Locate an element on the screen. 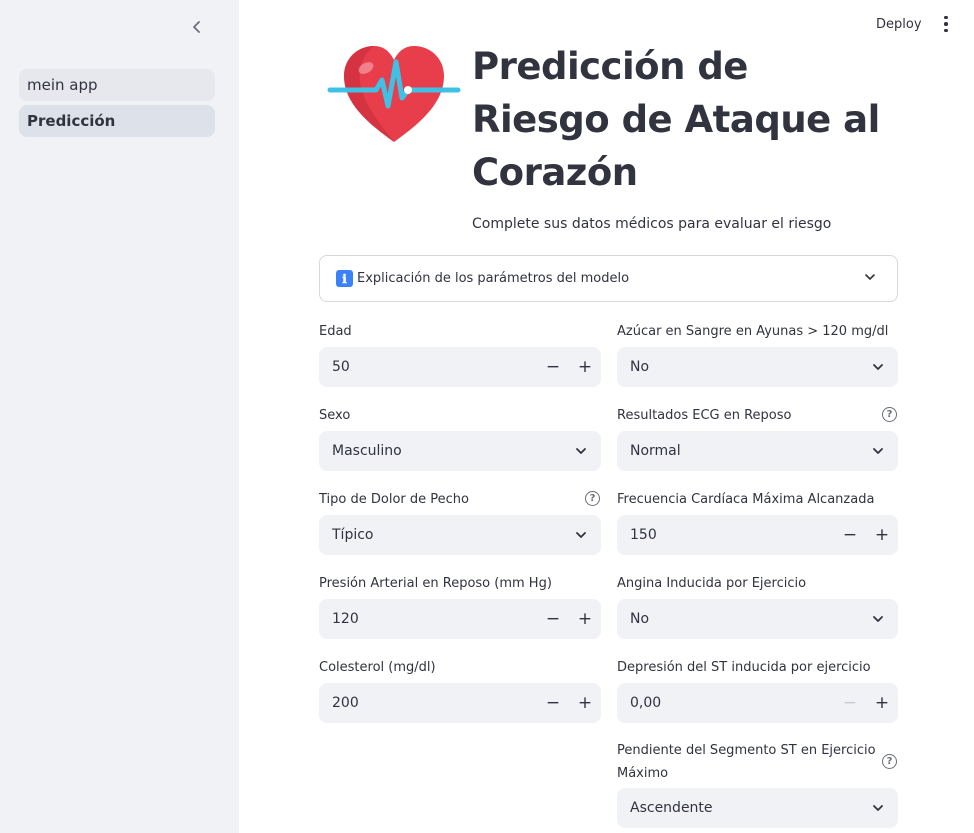 The image size is (974, 833). info-icon: ℹ is located at coordinates (344, 278).